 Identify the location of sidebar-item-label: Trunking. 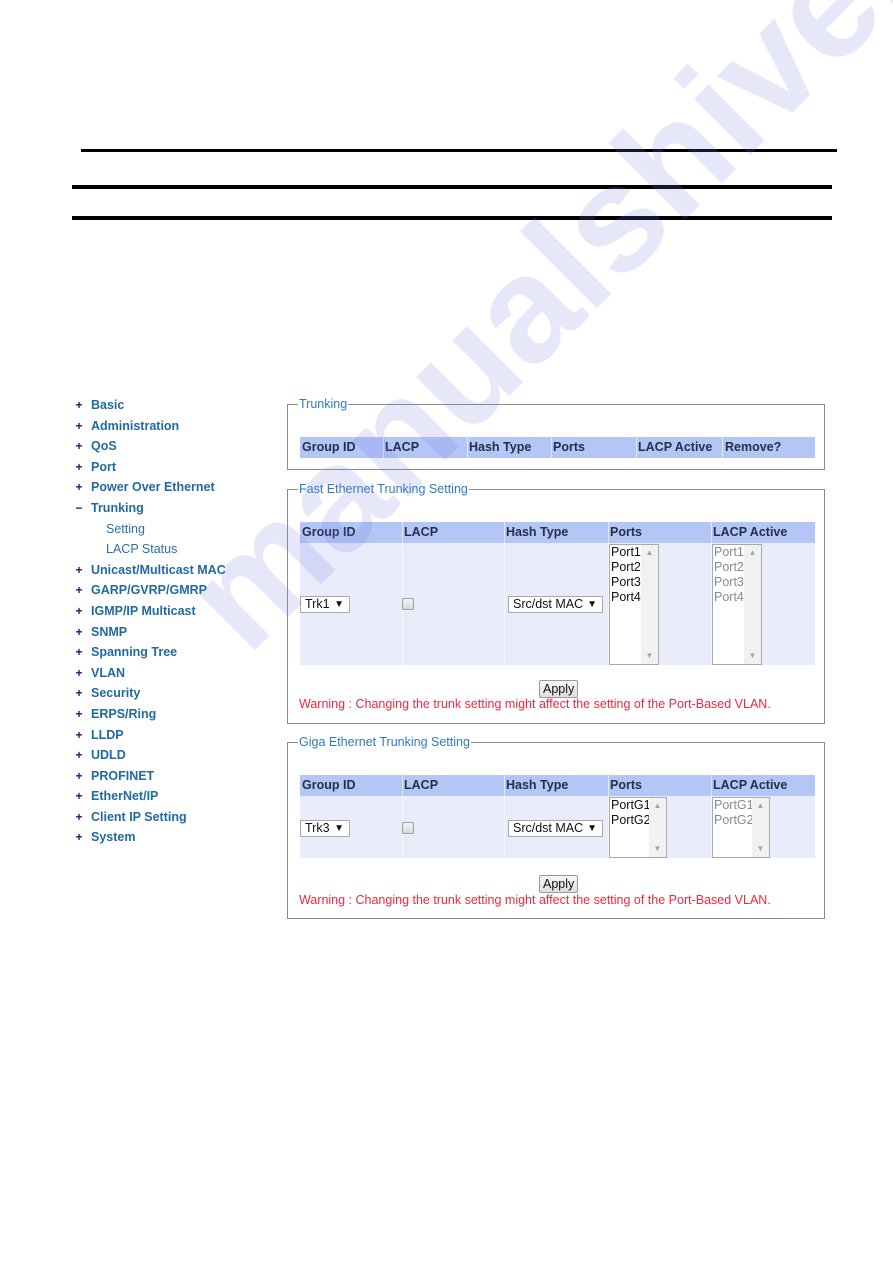
(117, 507).